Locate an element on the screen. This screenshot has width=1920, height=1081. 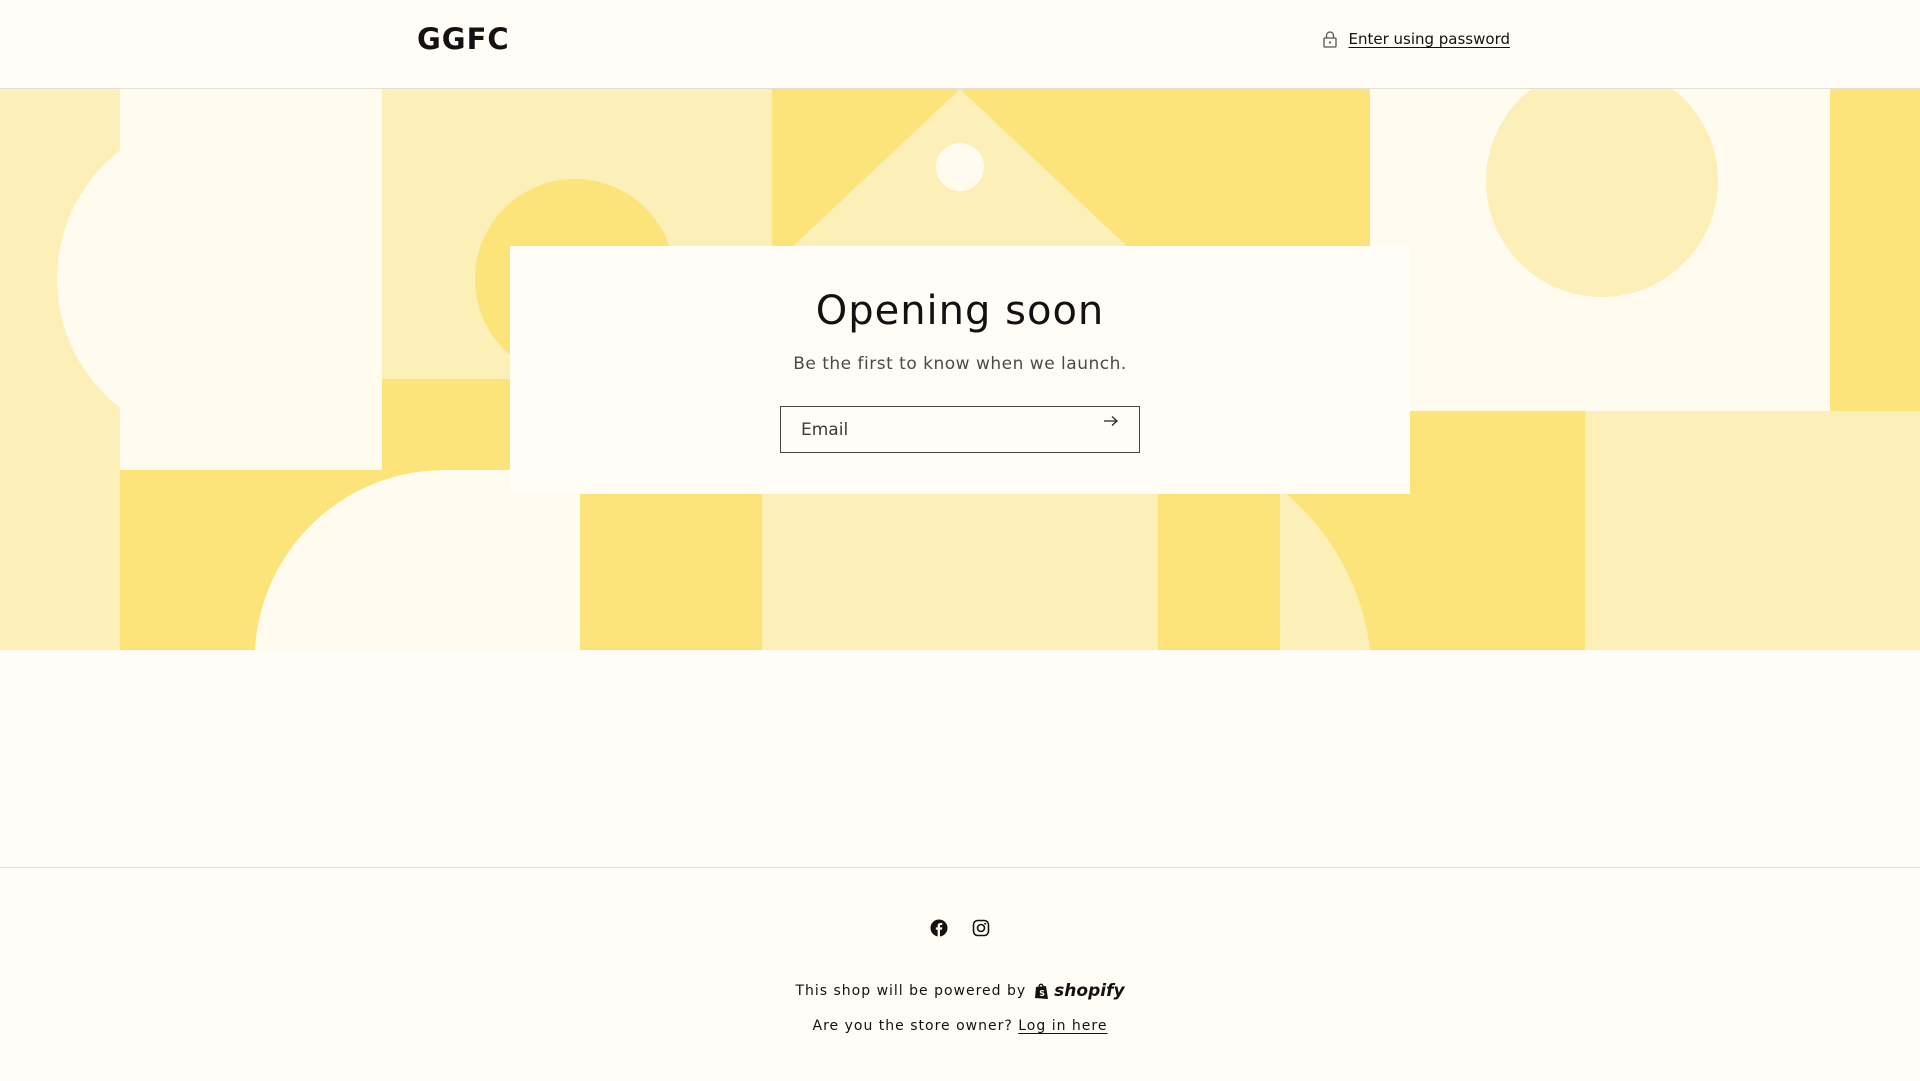
instagram-icon is located at coordinates (981, 928).